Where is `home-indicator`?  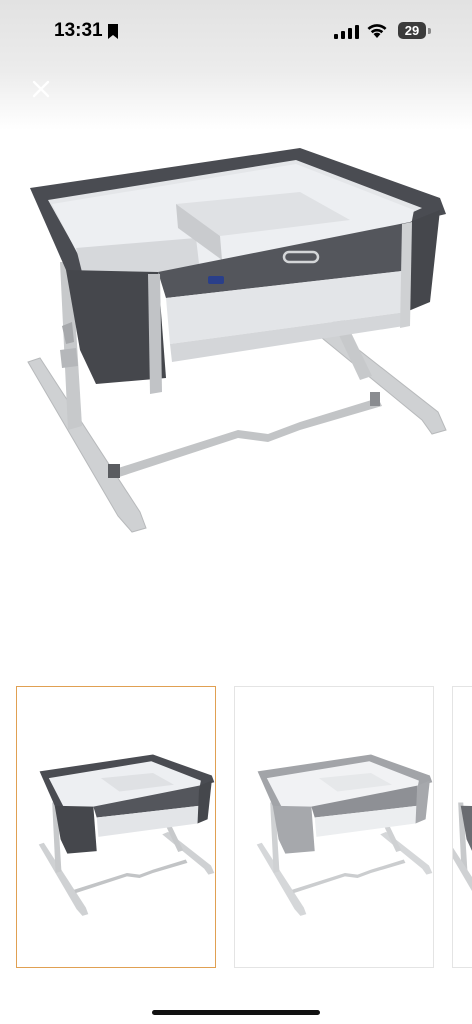 home-indicator is located at coordinates (236, 1012).